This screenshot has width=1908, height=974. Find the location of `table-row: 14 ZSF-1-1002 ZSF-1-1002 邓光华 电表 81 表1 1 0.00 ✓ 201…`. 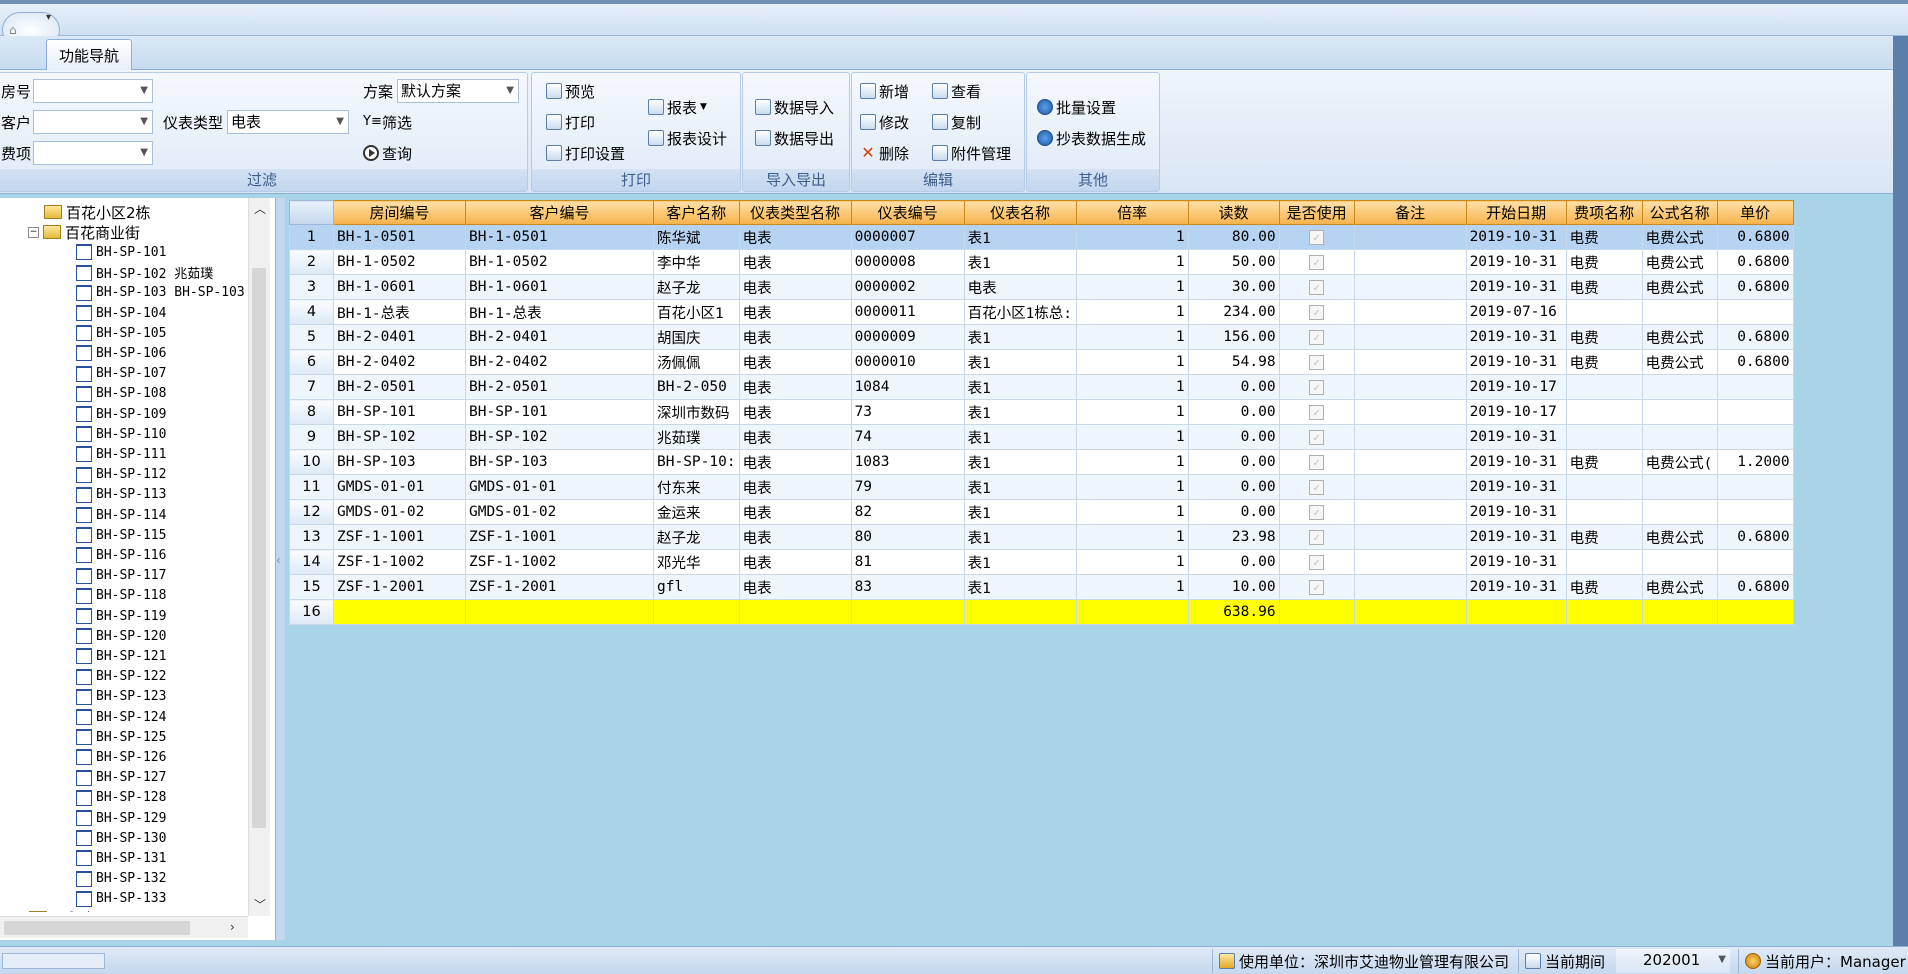

table-row: 14 ZSF-1-1002 ZSF-1-1002 邓光华 电表 81 表1 1 0.00 ✓ 201… is located at coordinates (1041, 562).